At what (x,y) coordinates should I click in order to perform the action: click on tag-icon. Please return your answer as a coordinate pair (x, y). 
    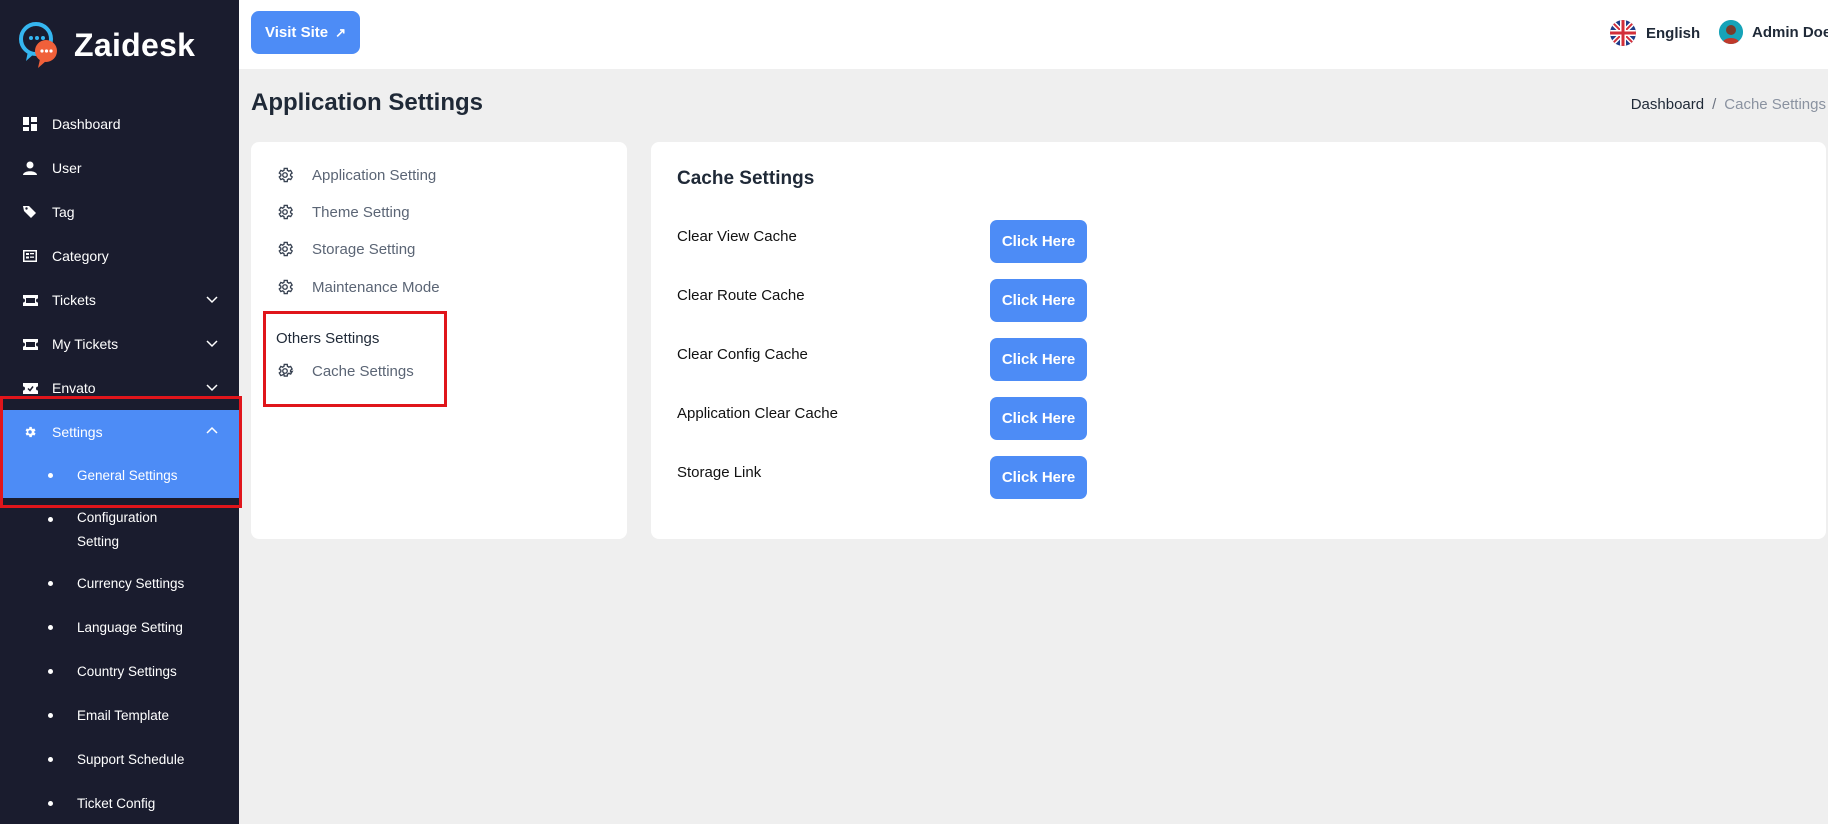
    Looking at the image, I should click on (30, 212).